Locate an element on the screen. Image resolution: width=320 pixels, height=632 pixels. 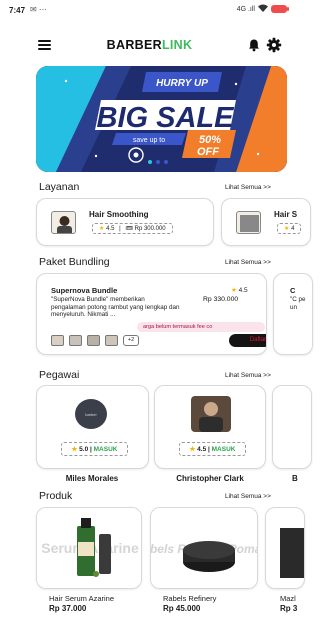
staff-title: Pegawai is located at coordinates (59, 375).